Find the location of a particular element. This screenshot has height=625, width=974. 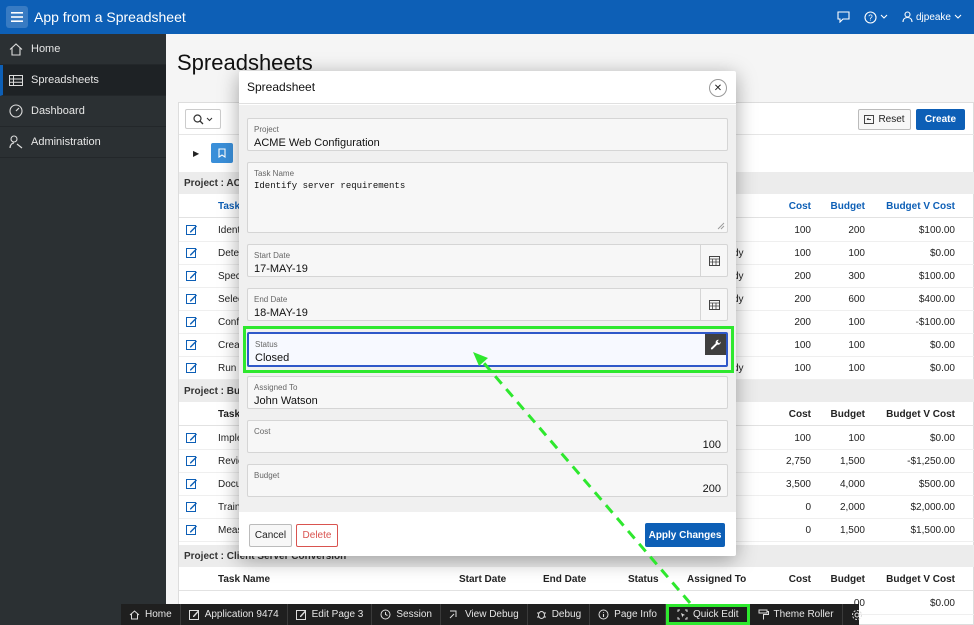

devbar-edit-page-button: Edit Page 3 is located at coordinates (330, 614).